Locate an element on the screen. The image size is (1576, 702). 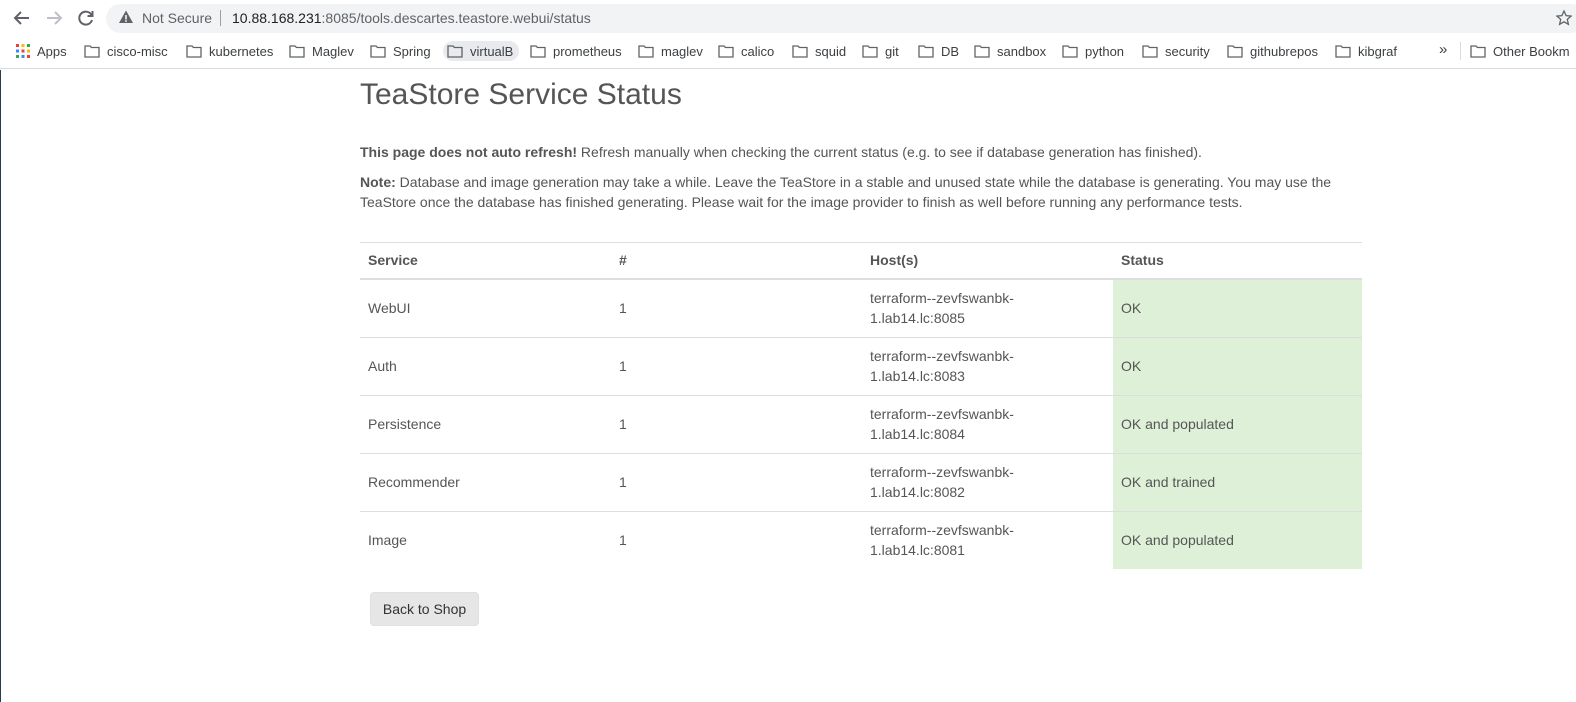
bookmark-label: kibgraf is located at coordinates (1378, 51).